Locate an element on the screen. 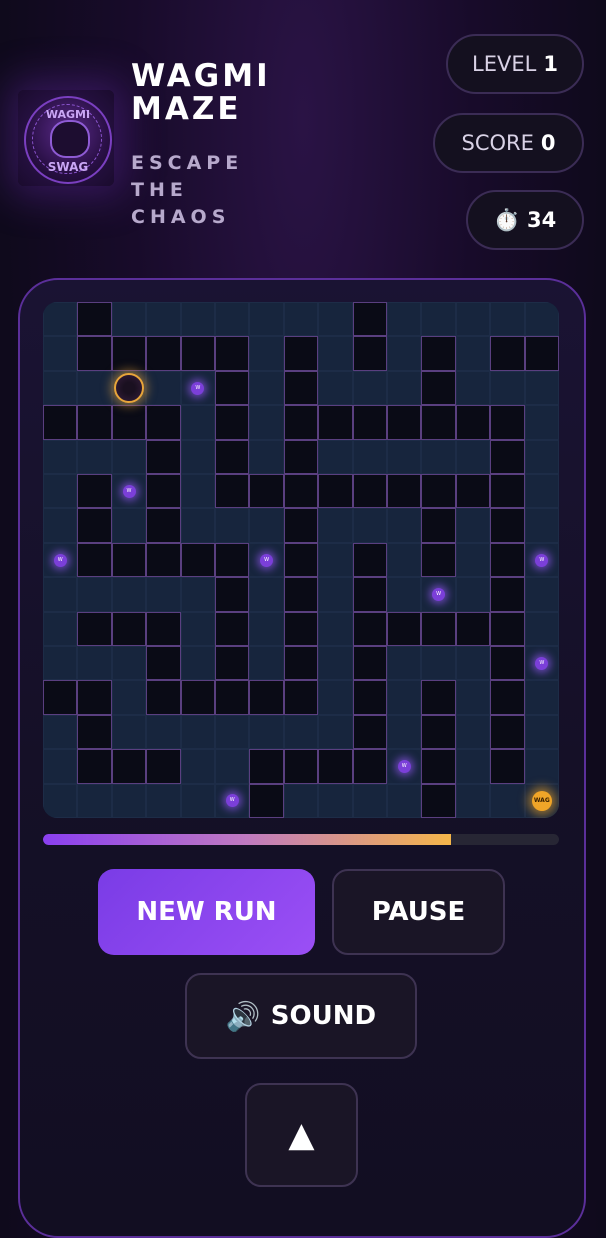  timer-pill: ⏱️ 34 is located at coordinates (525, 220).